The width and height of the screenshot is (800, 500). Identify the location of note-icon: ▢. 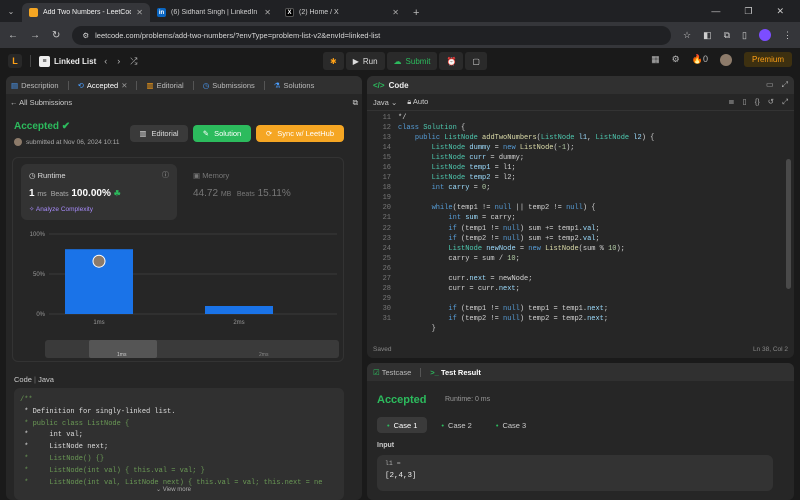
(476, 61).